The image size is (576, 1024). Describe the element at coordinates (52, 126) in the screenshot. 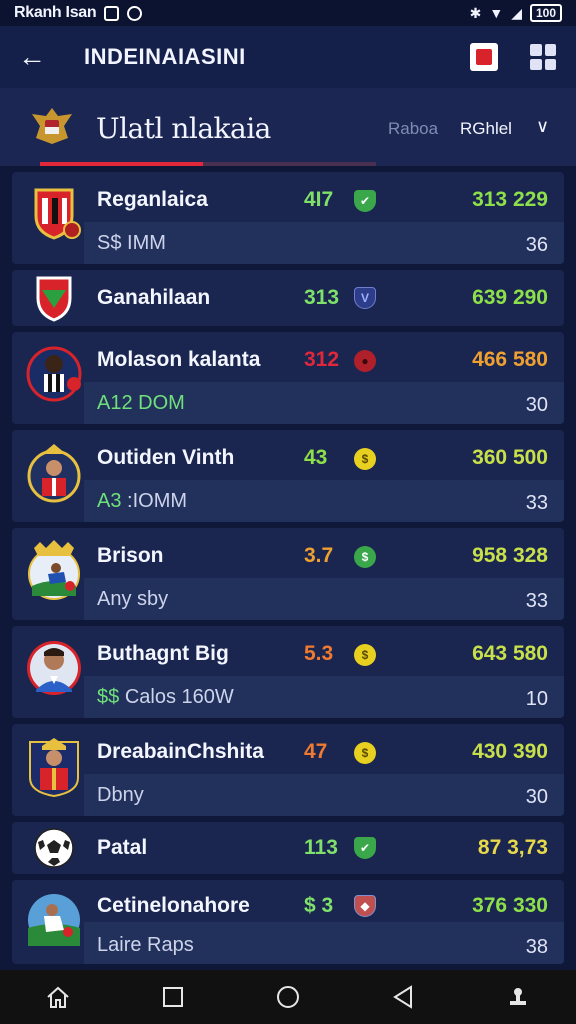

I see `garuda-crest-icon` at that location.